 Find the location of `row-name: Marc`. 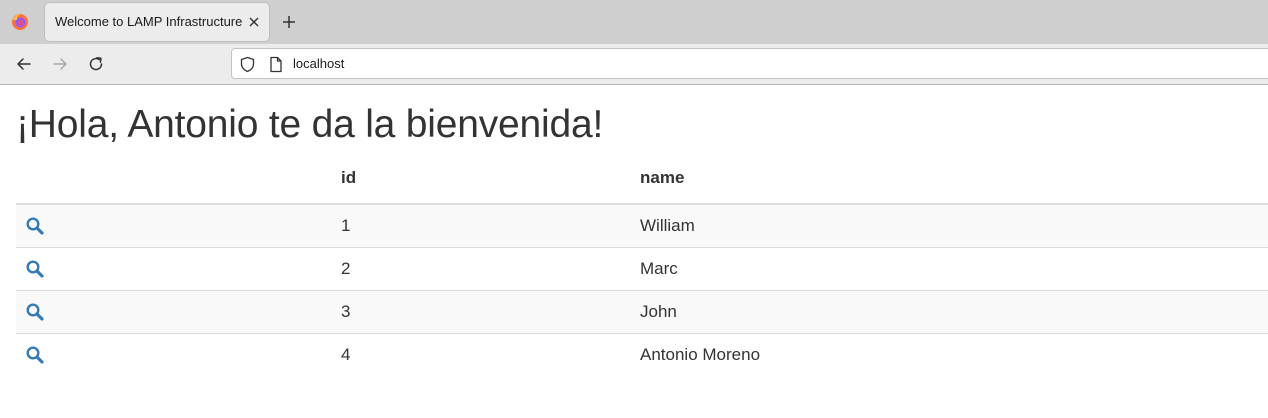

row-name: Marc is located at coordinates (949, 268).